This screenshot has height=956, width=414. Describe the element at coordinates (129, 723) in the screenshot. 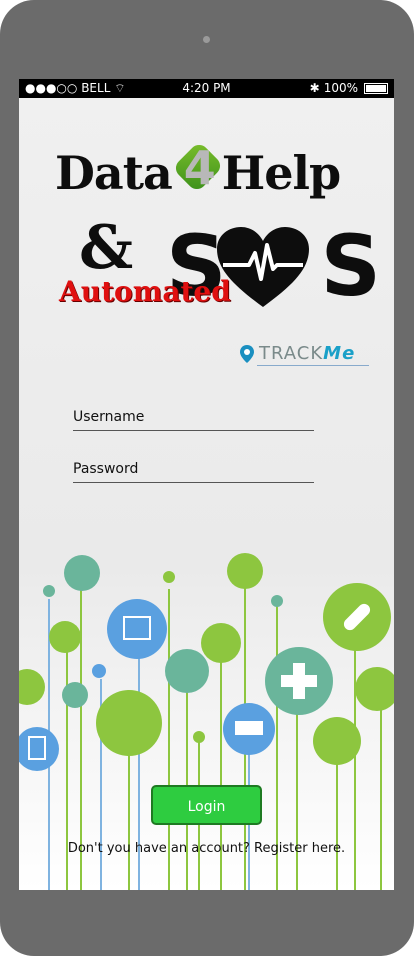

I see `stethoscope-balloon` at that location.